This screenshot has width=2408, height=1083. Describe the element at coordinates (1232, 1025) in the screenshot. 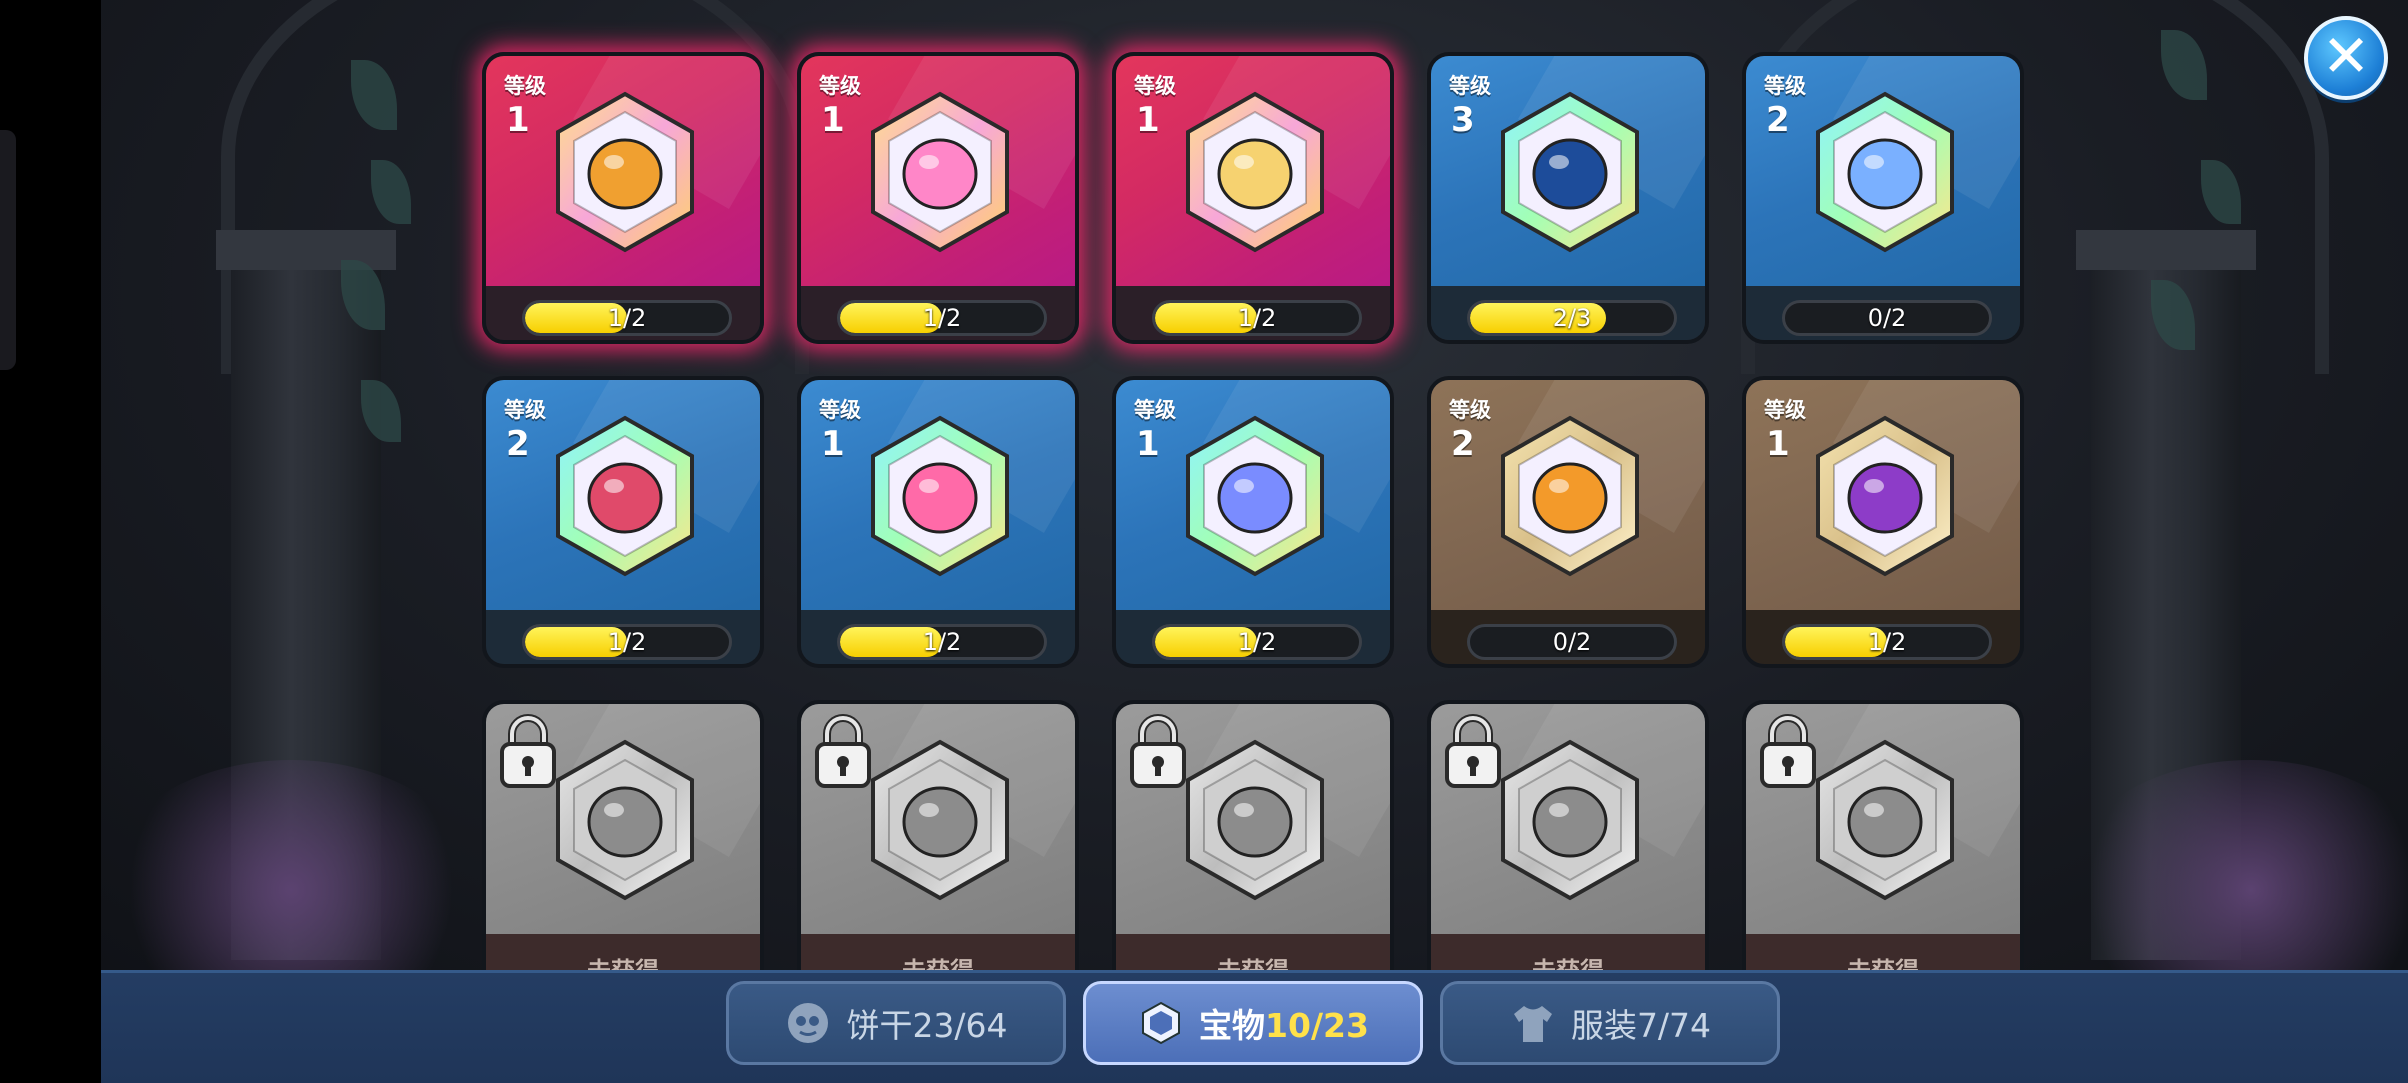

I see `tab-label: 宝物` at that location.